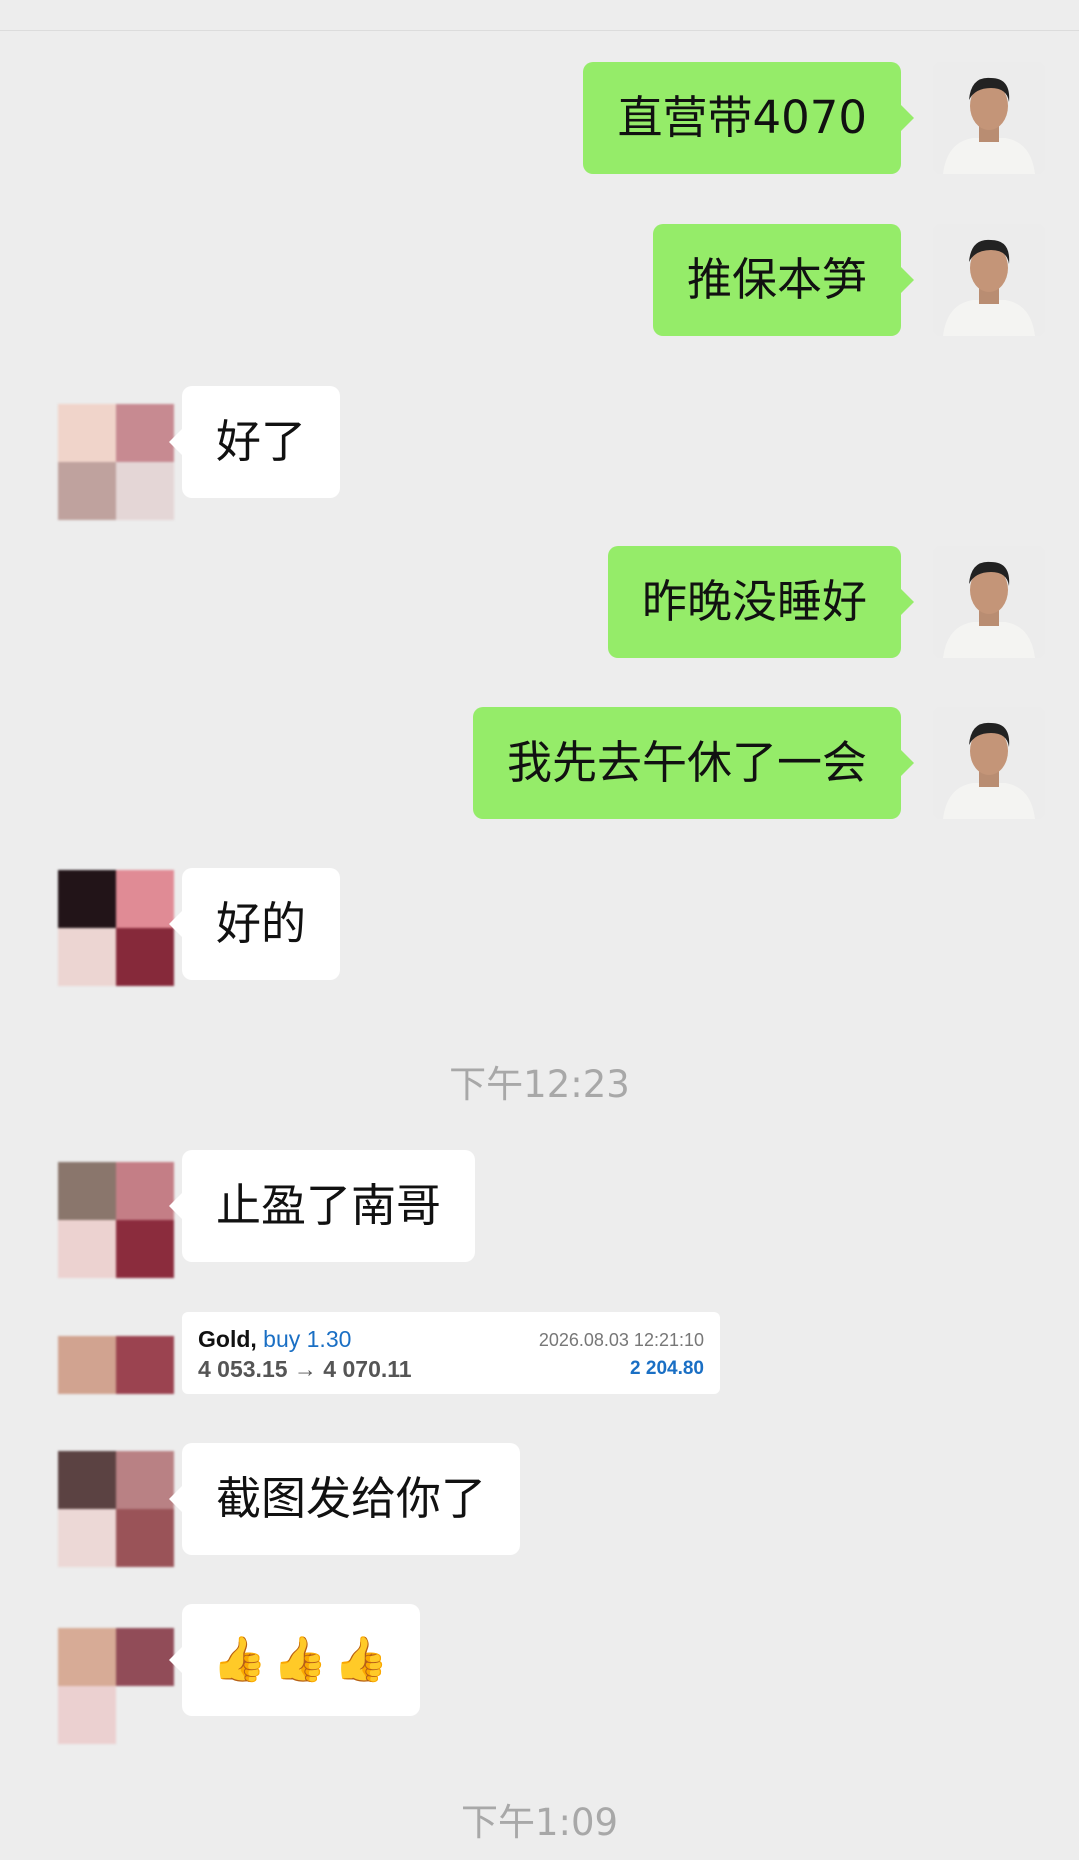 The image size is (1079, 1860). I want to click on chat-bubble-outgoing: 推保本笋, so click(783, 280).